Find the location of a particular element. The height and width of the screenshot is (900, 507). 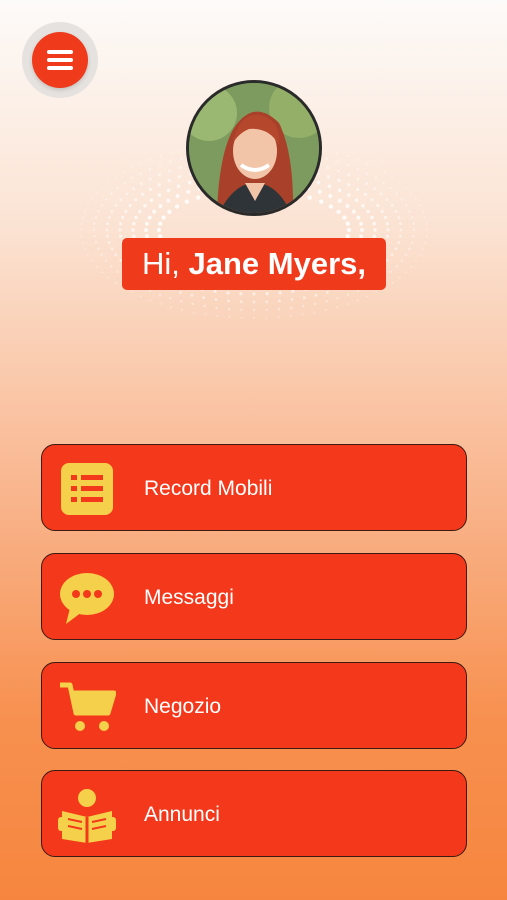

nav-messaggi-button: Messaggi is located at coordinates (254, 596).